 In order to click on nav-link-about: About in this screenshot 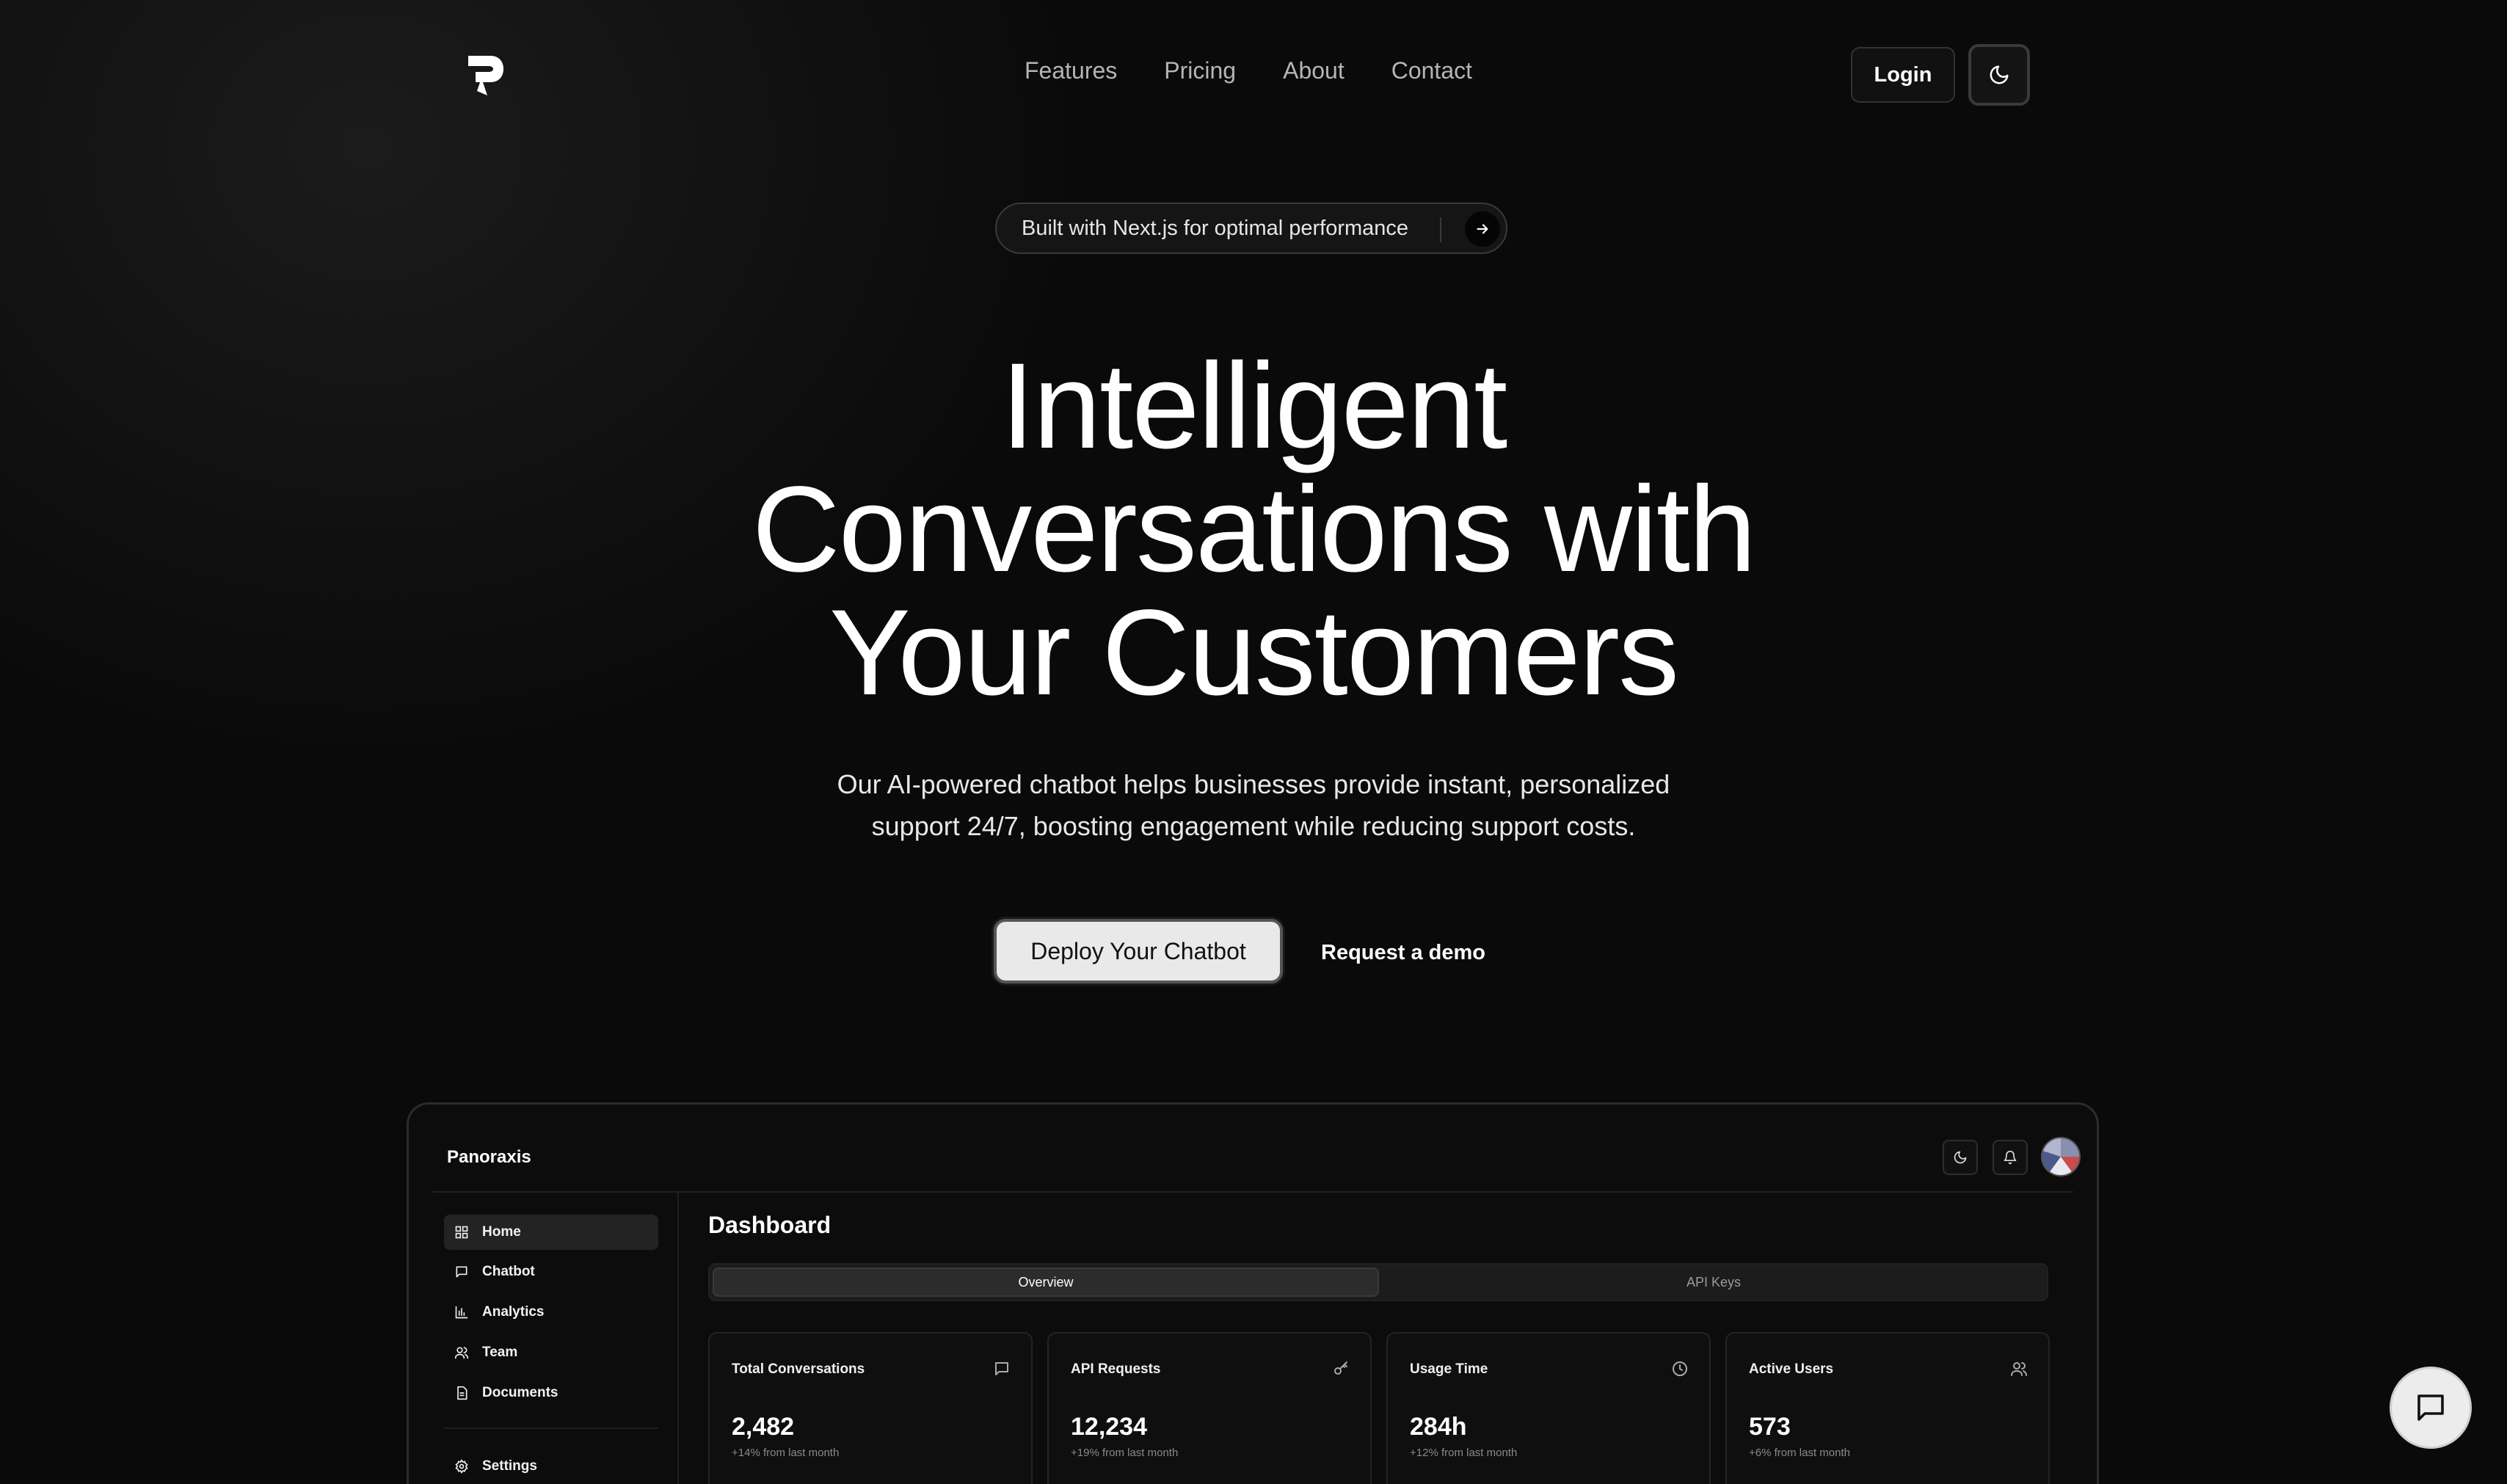, I will do `click(1314, 70)`.